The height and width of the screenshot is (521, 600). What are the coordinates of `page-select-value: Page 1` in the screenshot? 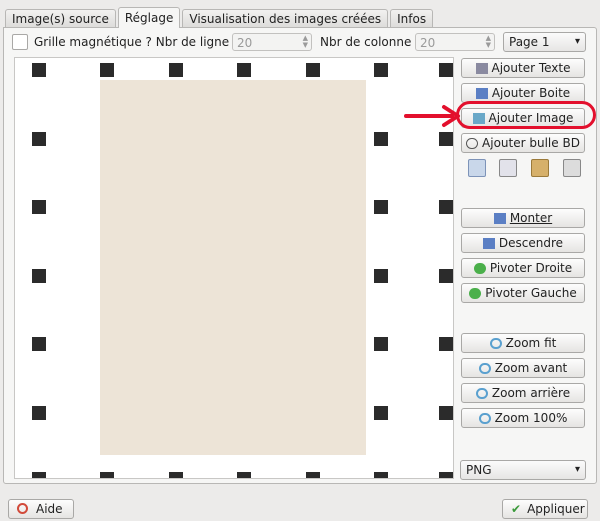 It's located at (529, 42).